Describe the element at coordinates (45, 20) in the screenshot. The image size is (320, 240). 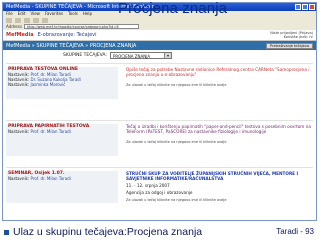
I see `home-icon` at that location.